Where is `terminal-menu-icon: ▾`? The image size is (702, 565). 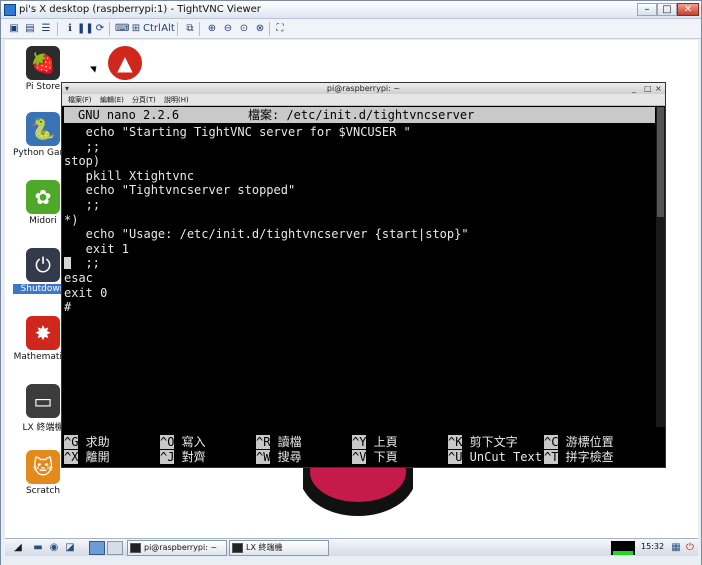
terminal-menu-icon: ▾ is located at coordinates (67, 88).